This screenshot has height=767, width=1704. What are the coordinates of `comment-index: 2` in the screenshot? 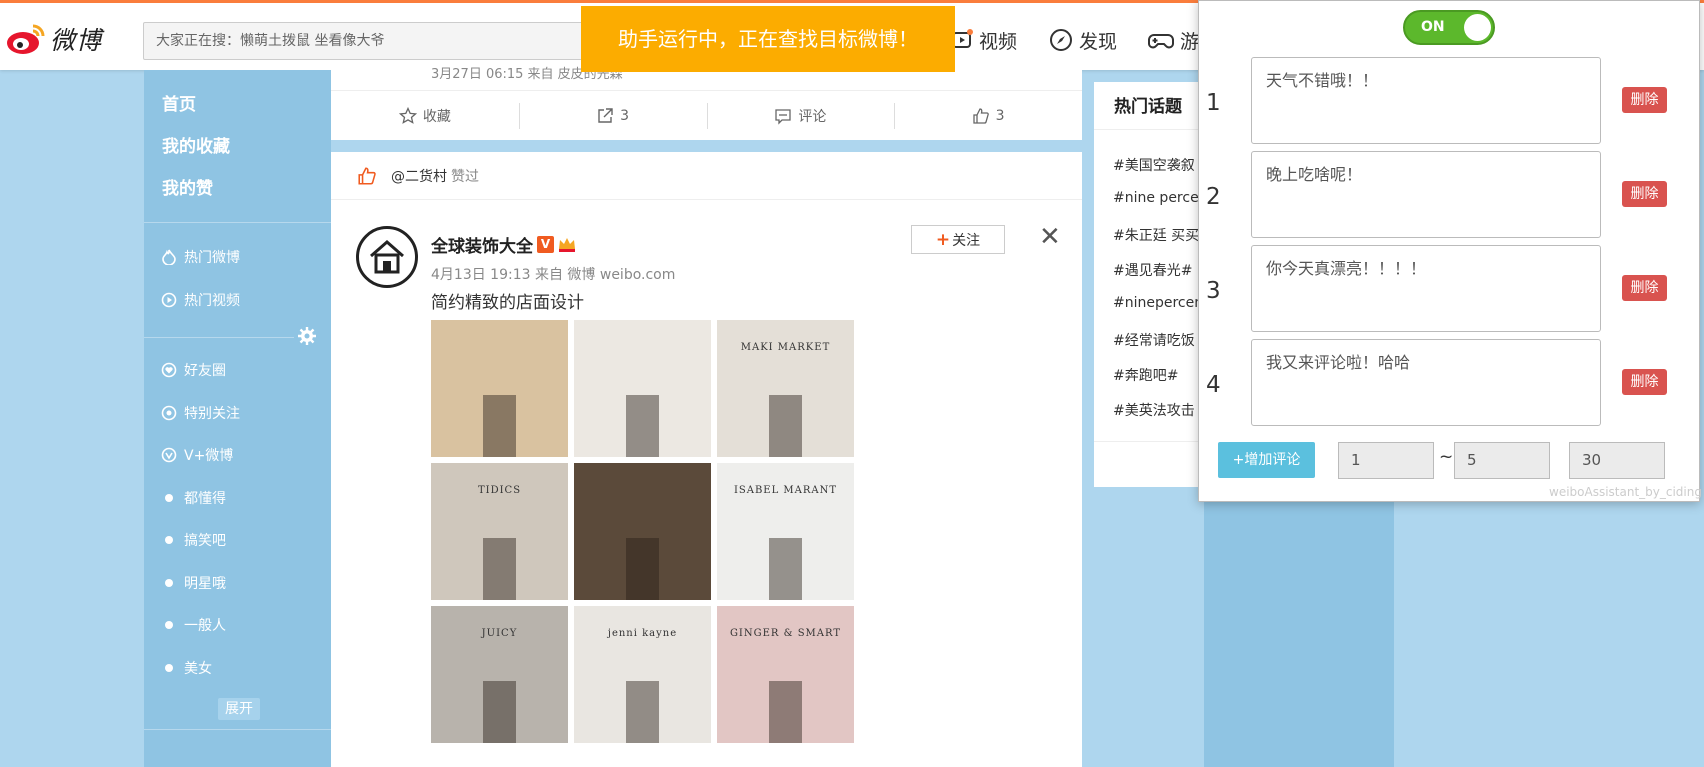 It's located at (1213, 197).